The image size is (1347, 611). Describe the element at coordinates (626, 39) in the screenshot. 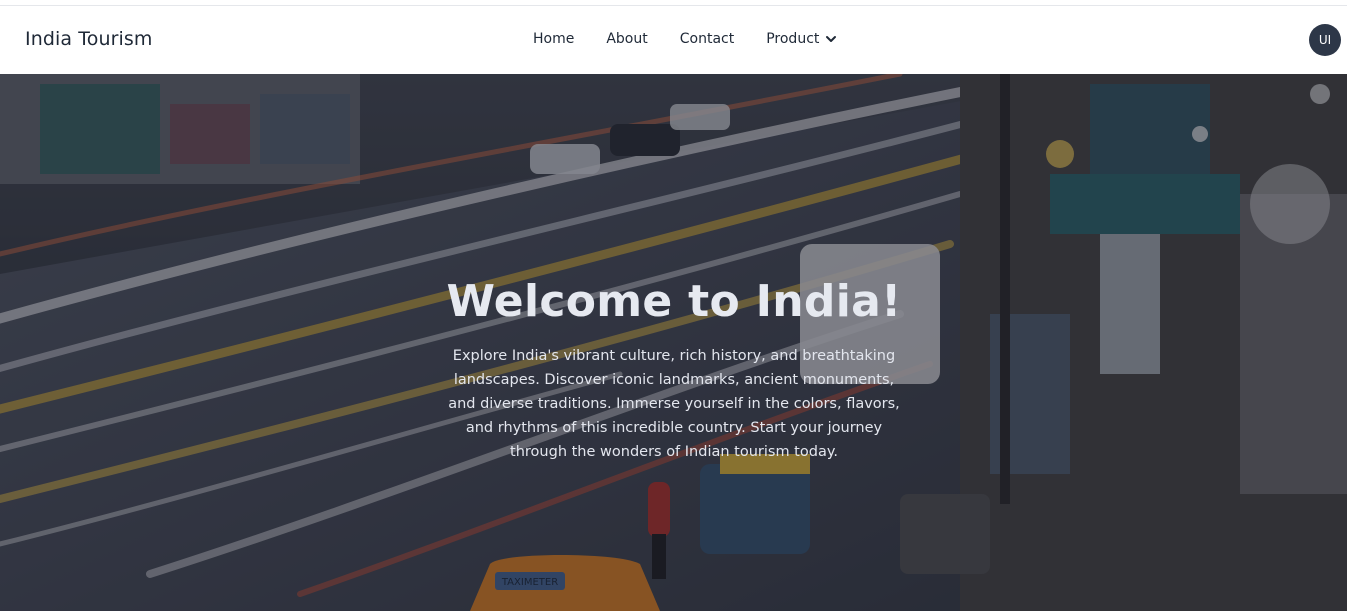

I see `nav-about: About` at that location.